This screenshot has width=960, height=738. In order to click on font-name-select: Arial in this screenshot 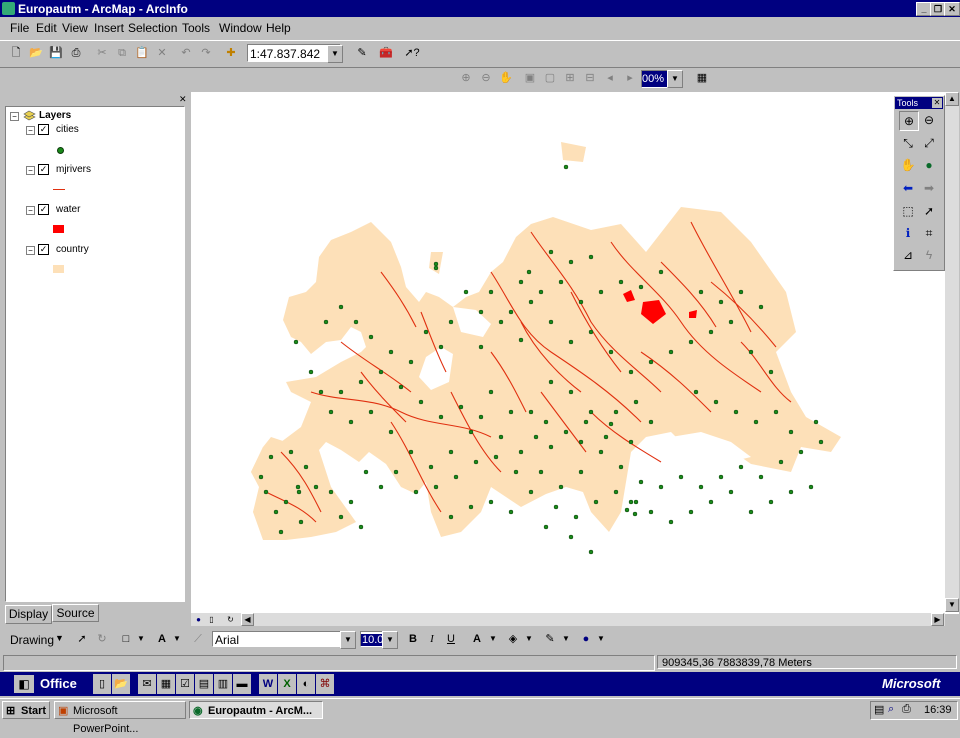, I will do `click(282, 639)`.